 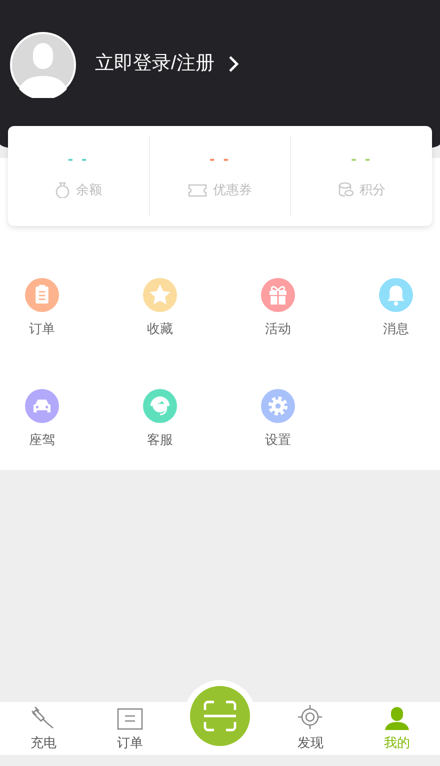 What do you see at coordinates (197, 190) in the screenshot?
I see `ticket-icon` at bounding box center [197, 190].